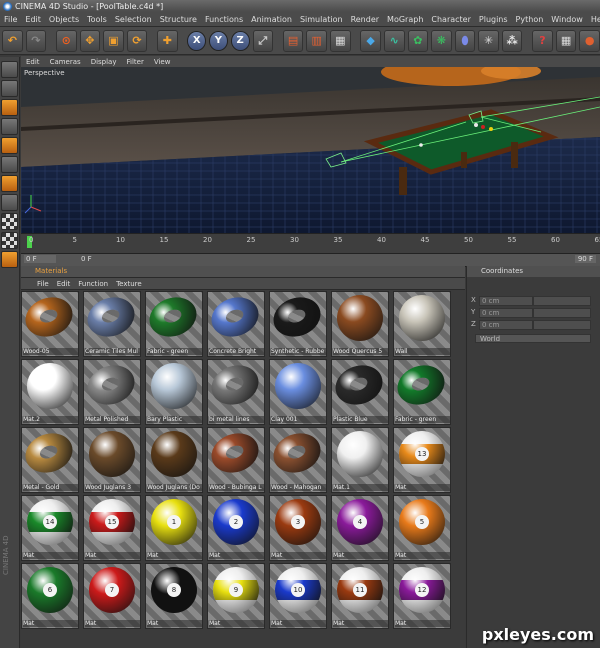 Image resolution: width=600 pixels, height=648 pixels. What do you see at coordinates (50, 528) in the screenshot?
I see `material-swatch: 14 Mat` at bounding box center [50, 528].